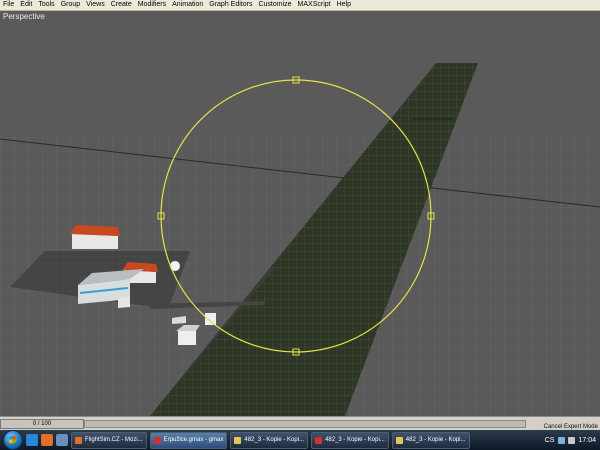 The image size is (600, 450). I want to click on system-tray: CS 17:04, so click(570, 440).